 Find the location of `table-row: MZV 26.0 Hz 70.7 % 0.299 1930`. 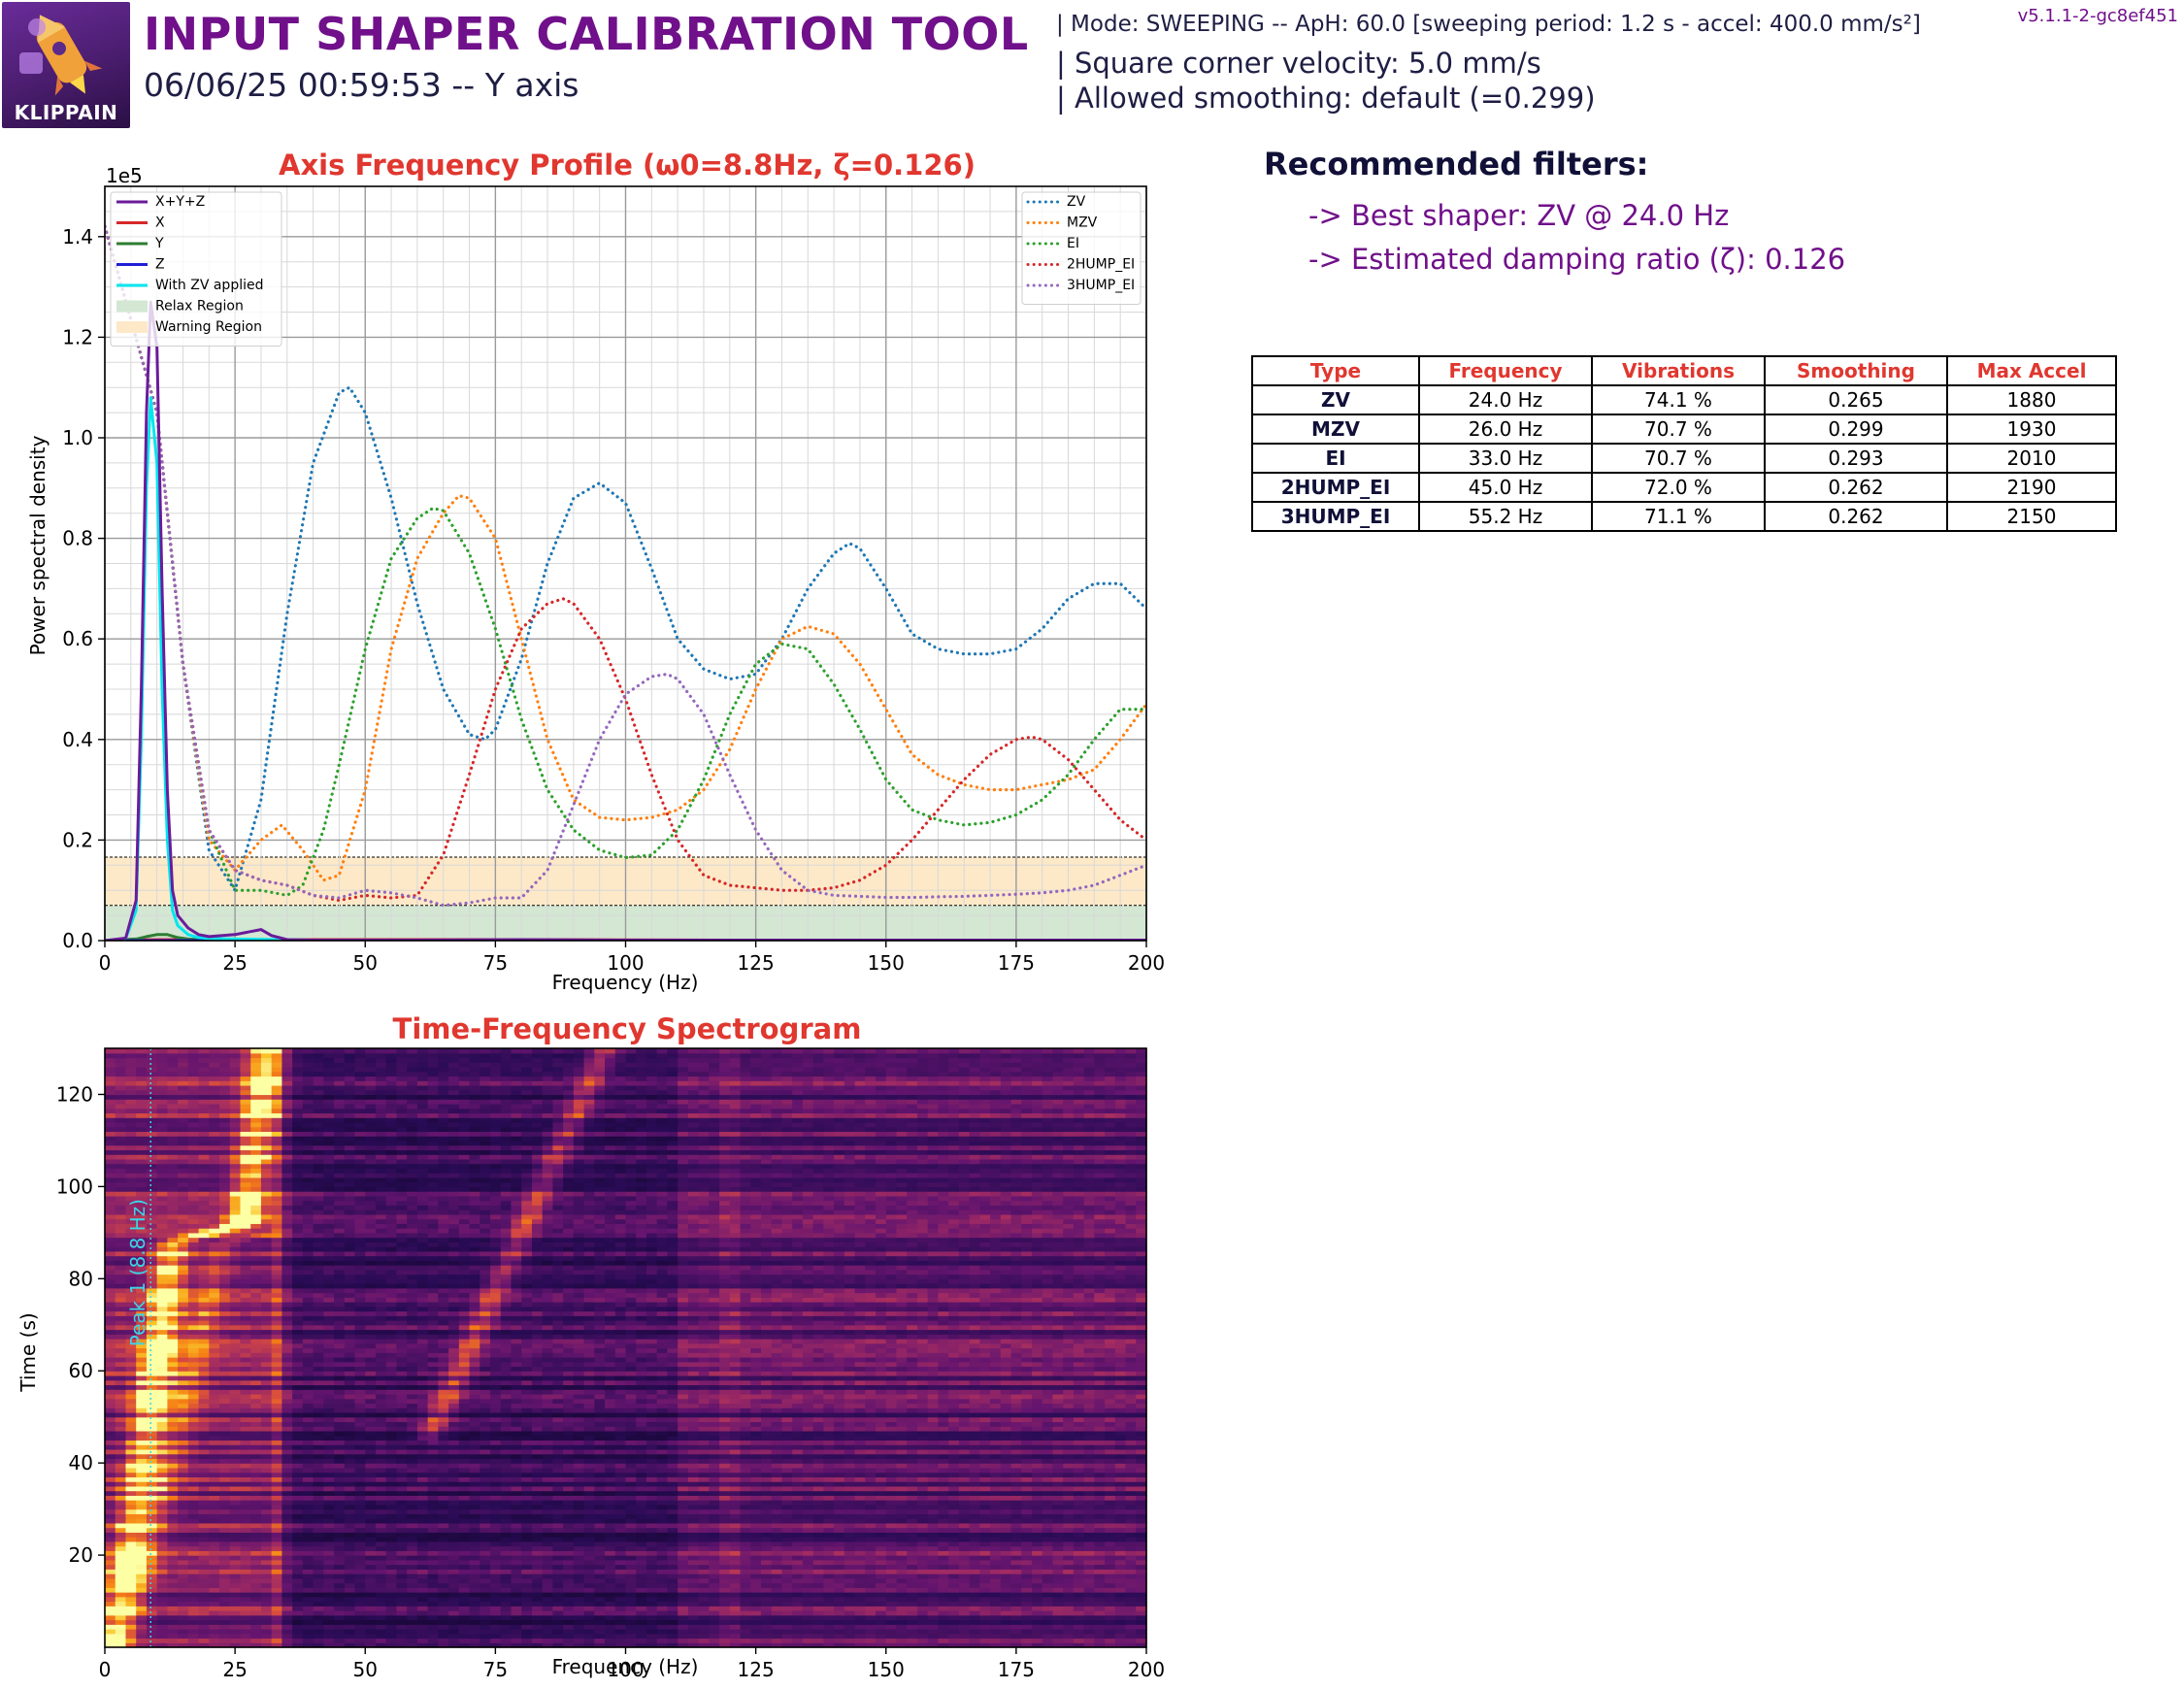

table-row: MZV 26.0 Hz 70.7 % 0.299 1930 is located at coordinates (1684, 430).